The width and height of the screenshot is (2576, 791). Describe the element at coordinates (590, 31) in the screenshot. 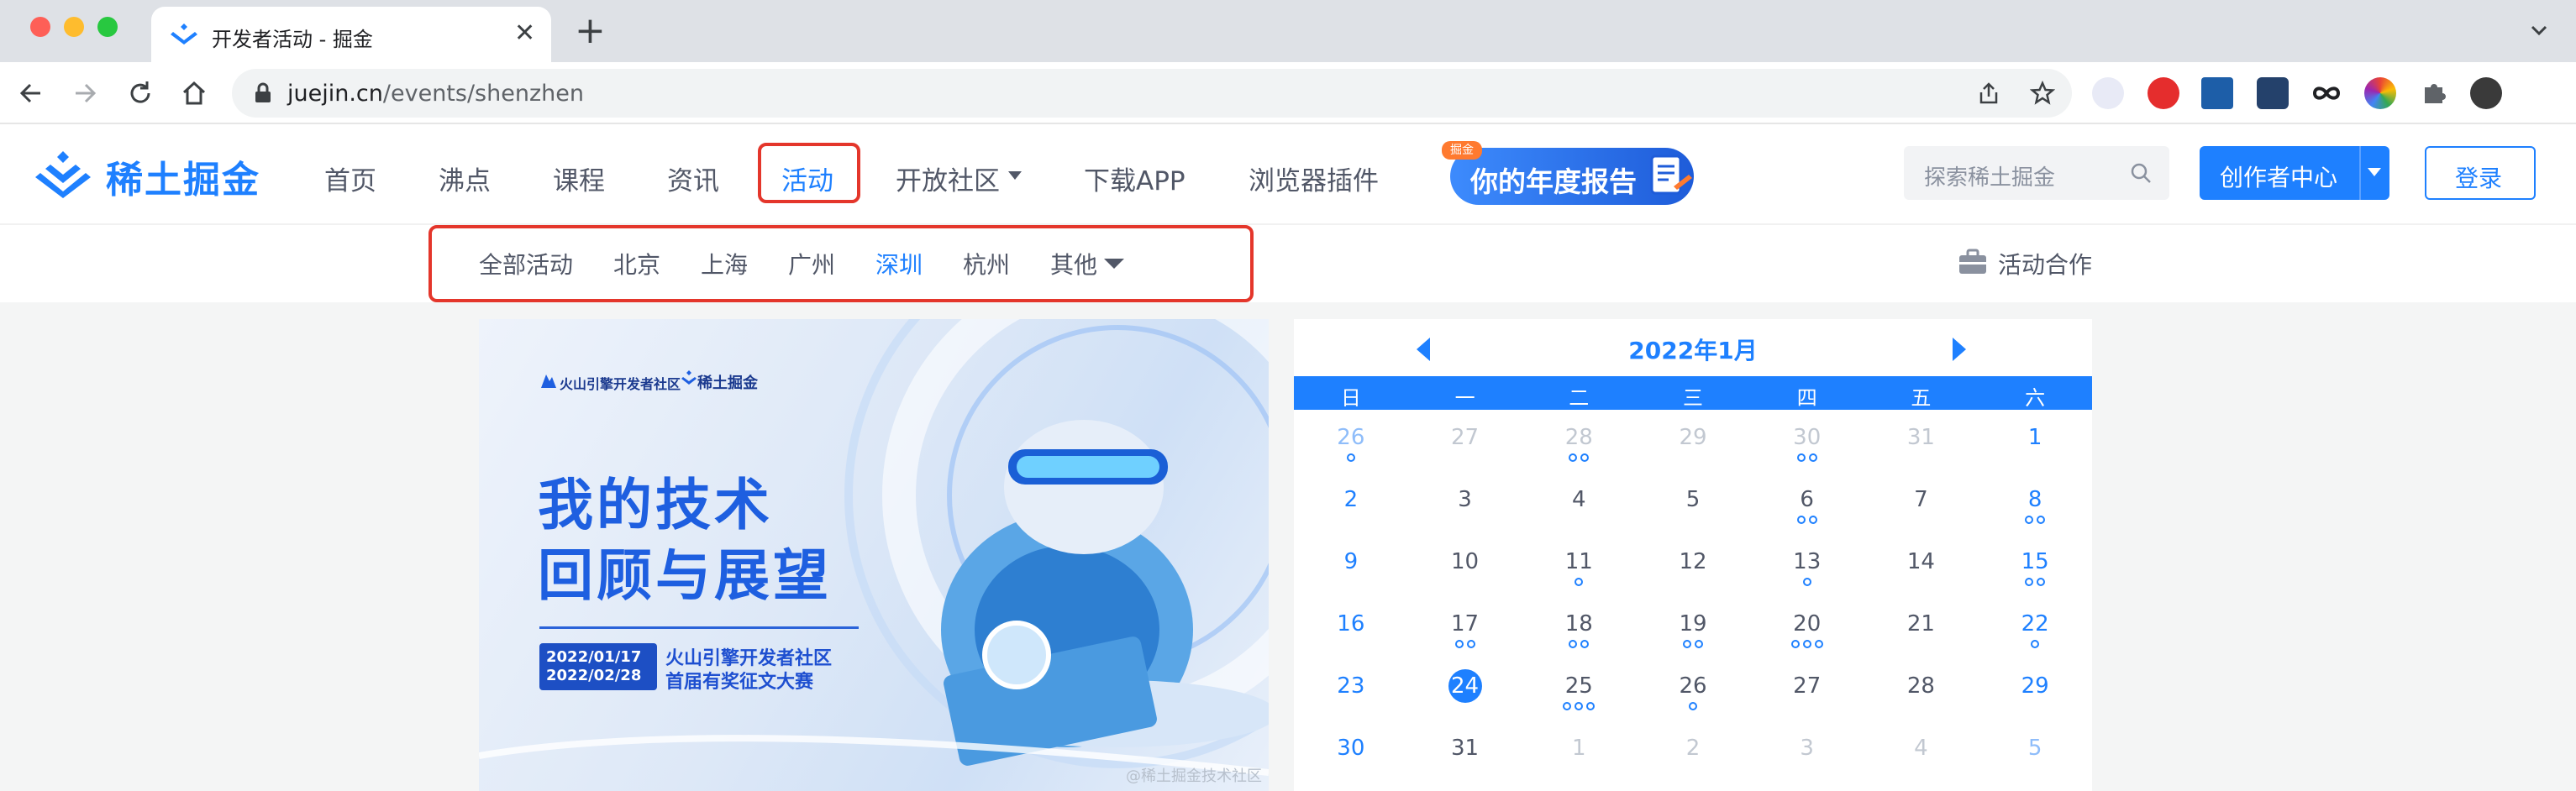

I see `new-tab-button: +` at that location.